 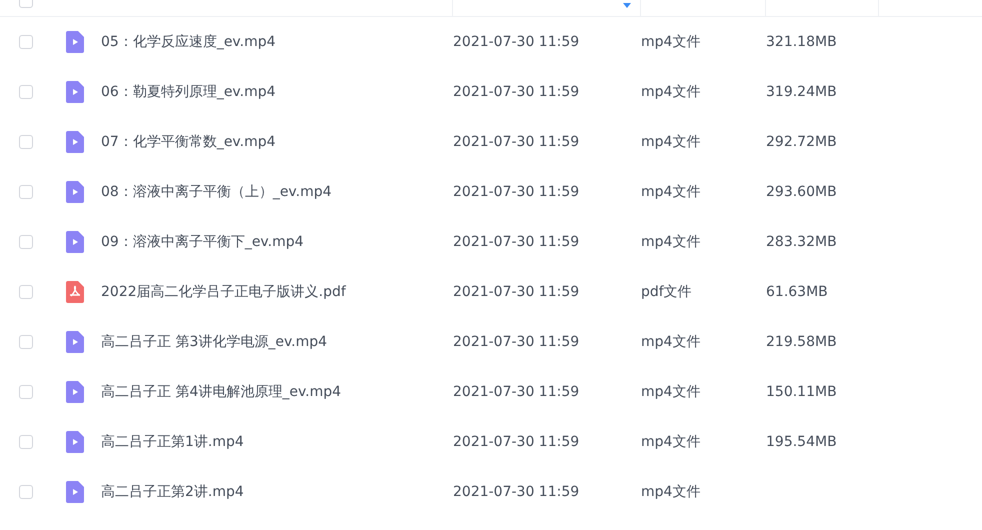 I want to click on file-name: 高二吕子正 第4讲电解池原理_ev.mp4, so click(x=221, y=392).